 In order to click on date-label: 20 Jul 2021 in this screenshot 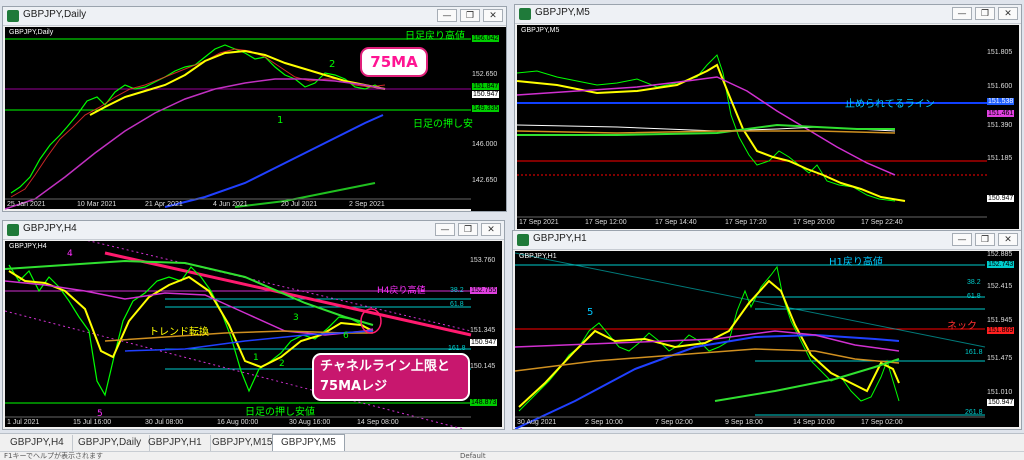, I will do `click(299, 204)`.